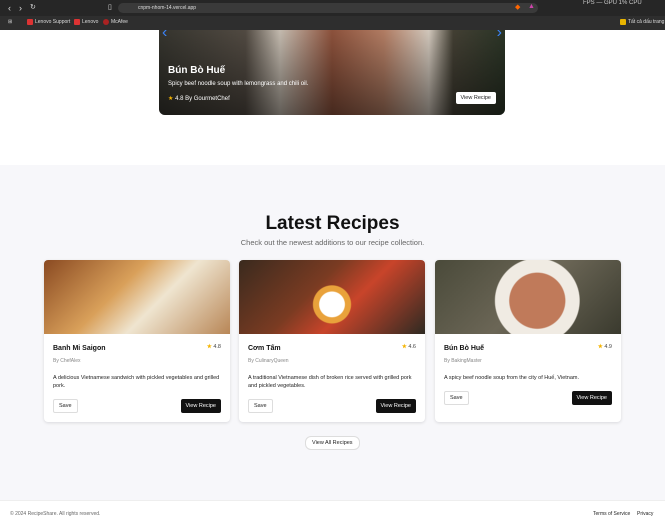 This screenshot has width=665, height=521. What do you see at coordinates (115, 22) in the screenshot?
I see `bookmark-mcafee: McAfee` at bounding box center [115, 22].